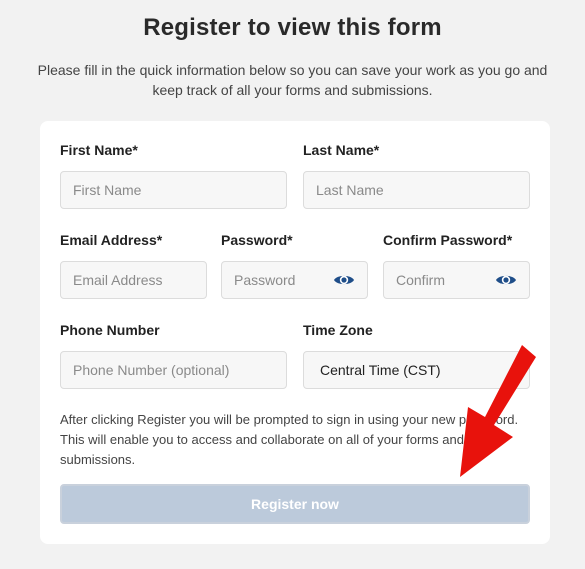 This screenshot has width=585, height=569. Describe the element at coordinates (380, 370) in the screenshot. I see `time-zone-value: Central Time (CST)` at that location.